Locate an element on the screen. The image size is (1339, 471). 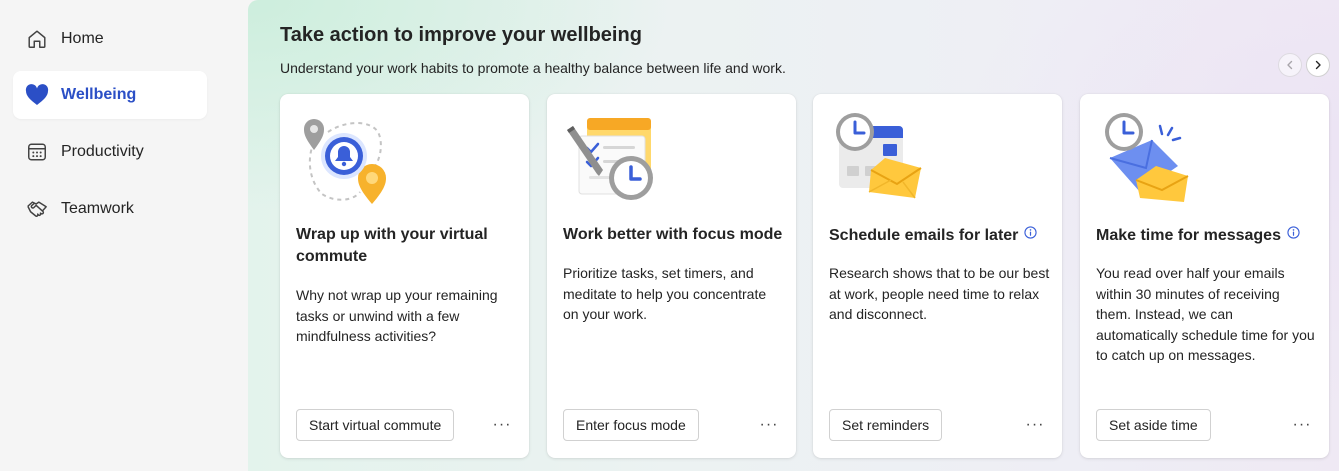
home-icon is located at coordinates (37, 39).